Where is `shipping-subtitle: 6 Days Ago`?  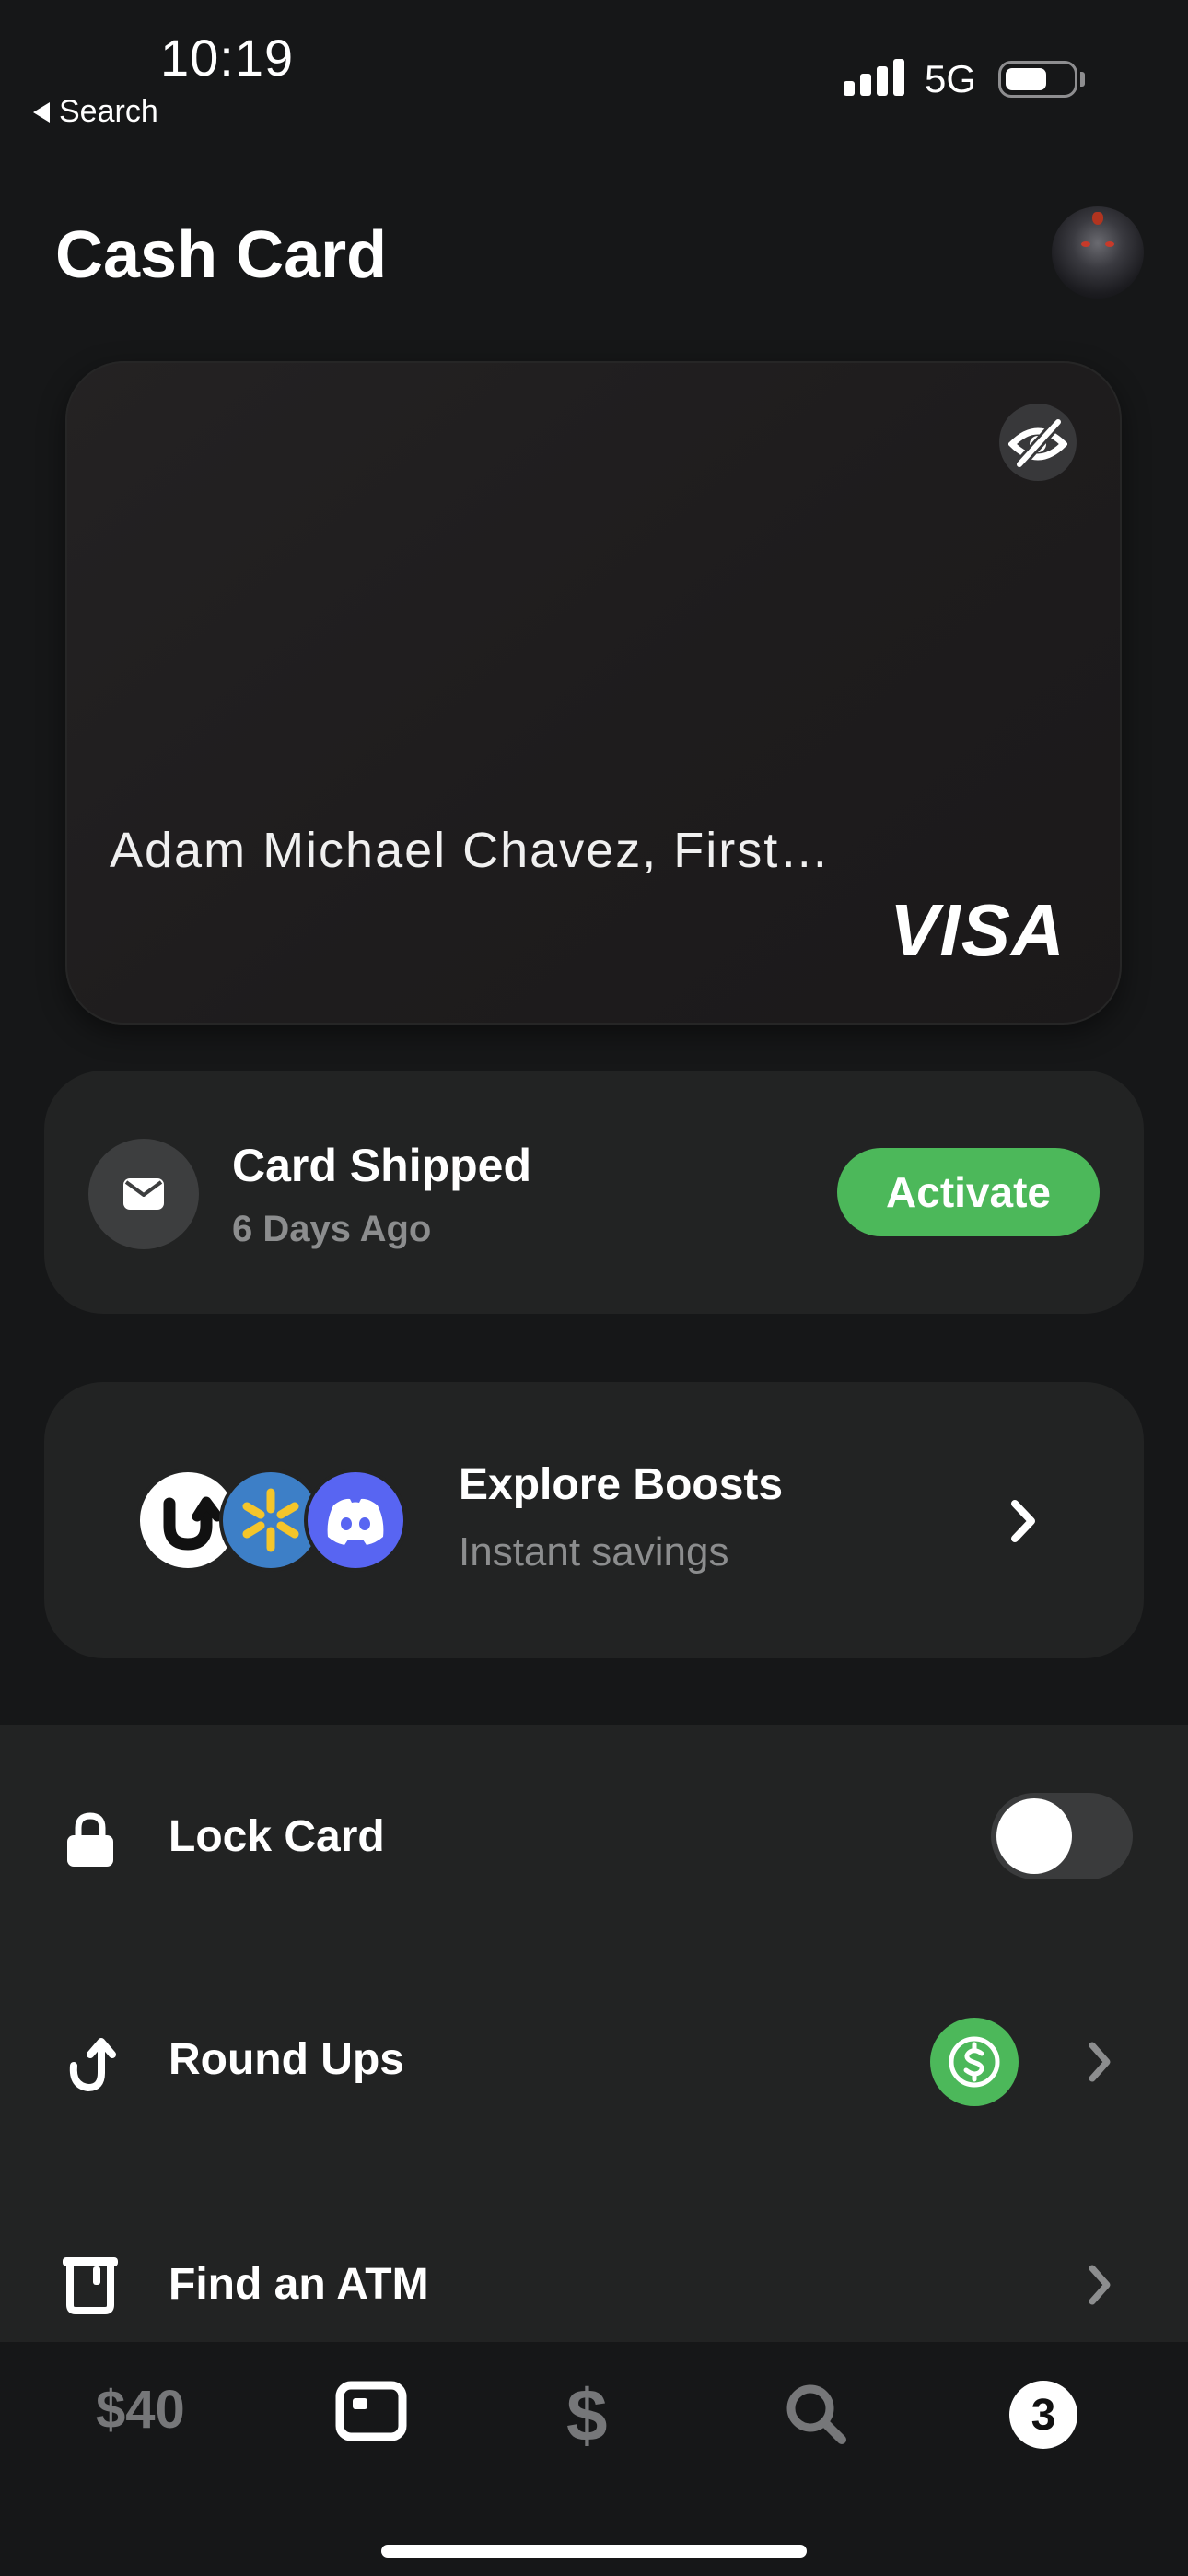
shipping-subtitle: 6 Days Ago is located at coordinates (332, 1229).